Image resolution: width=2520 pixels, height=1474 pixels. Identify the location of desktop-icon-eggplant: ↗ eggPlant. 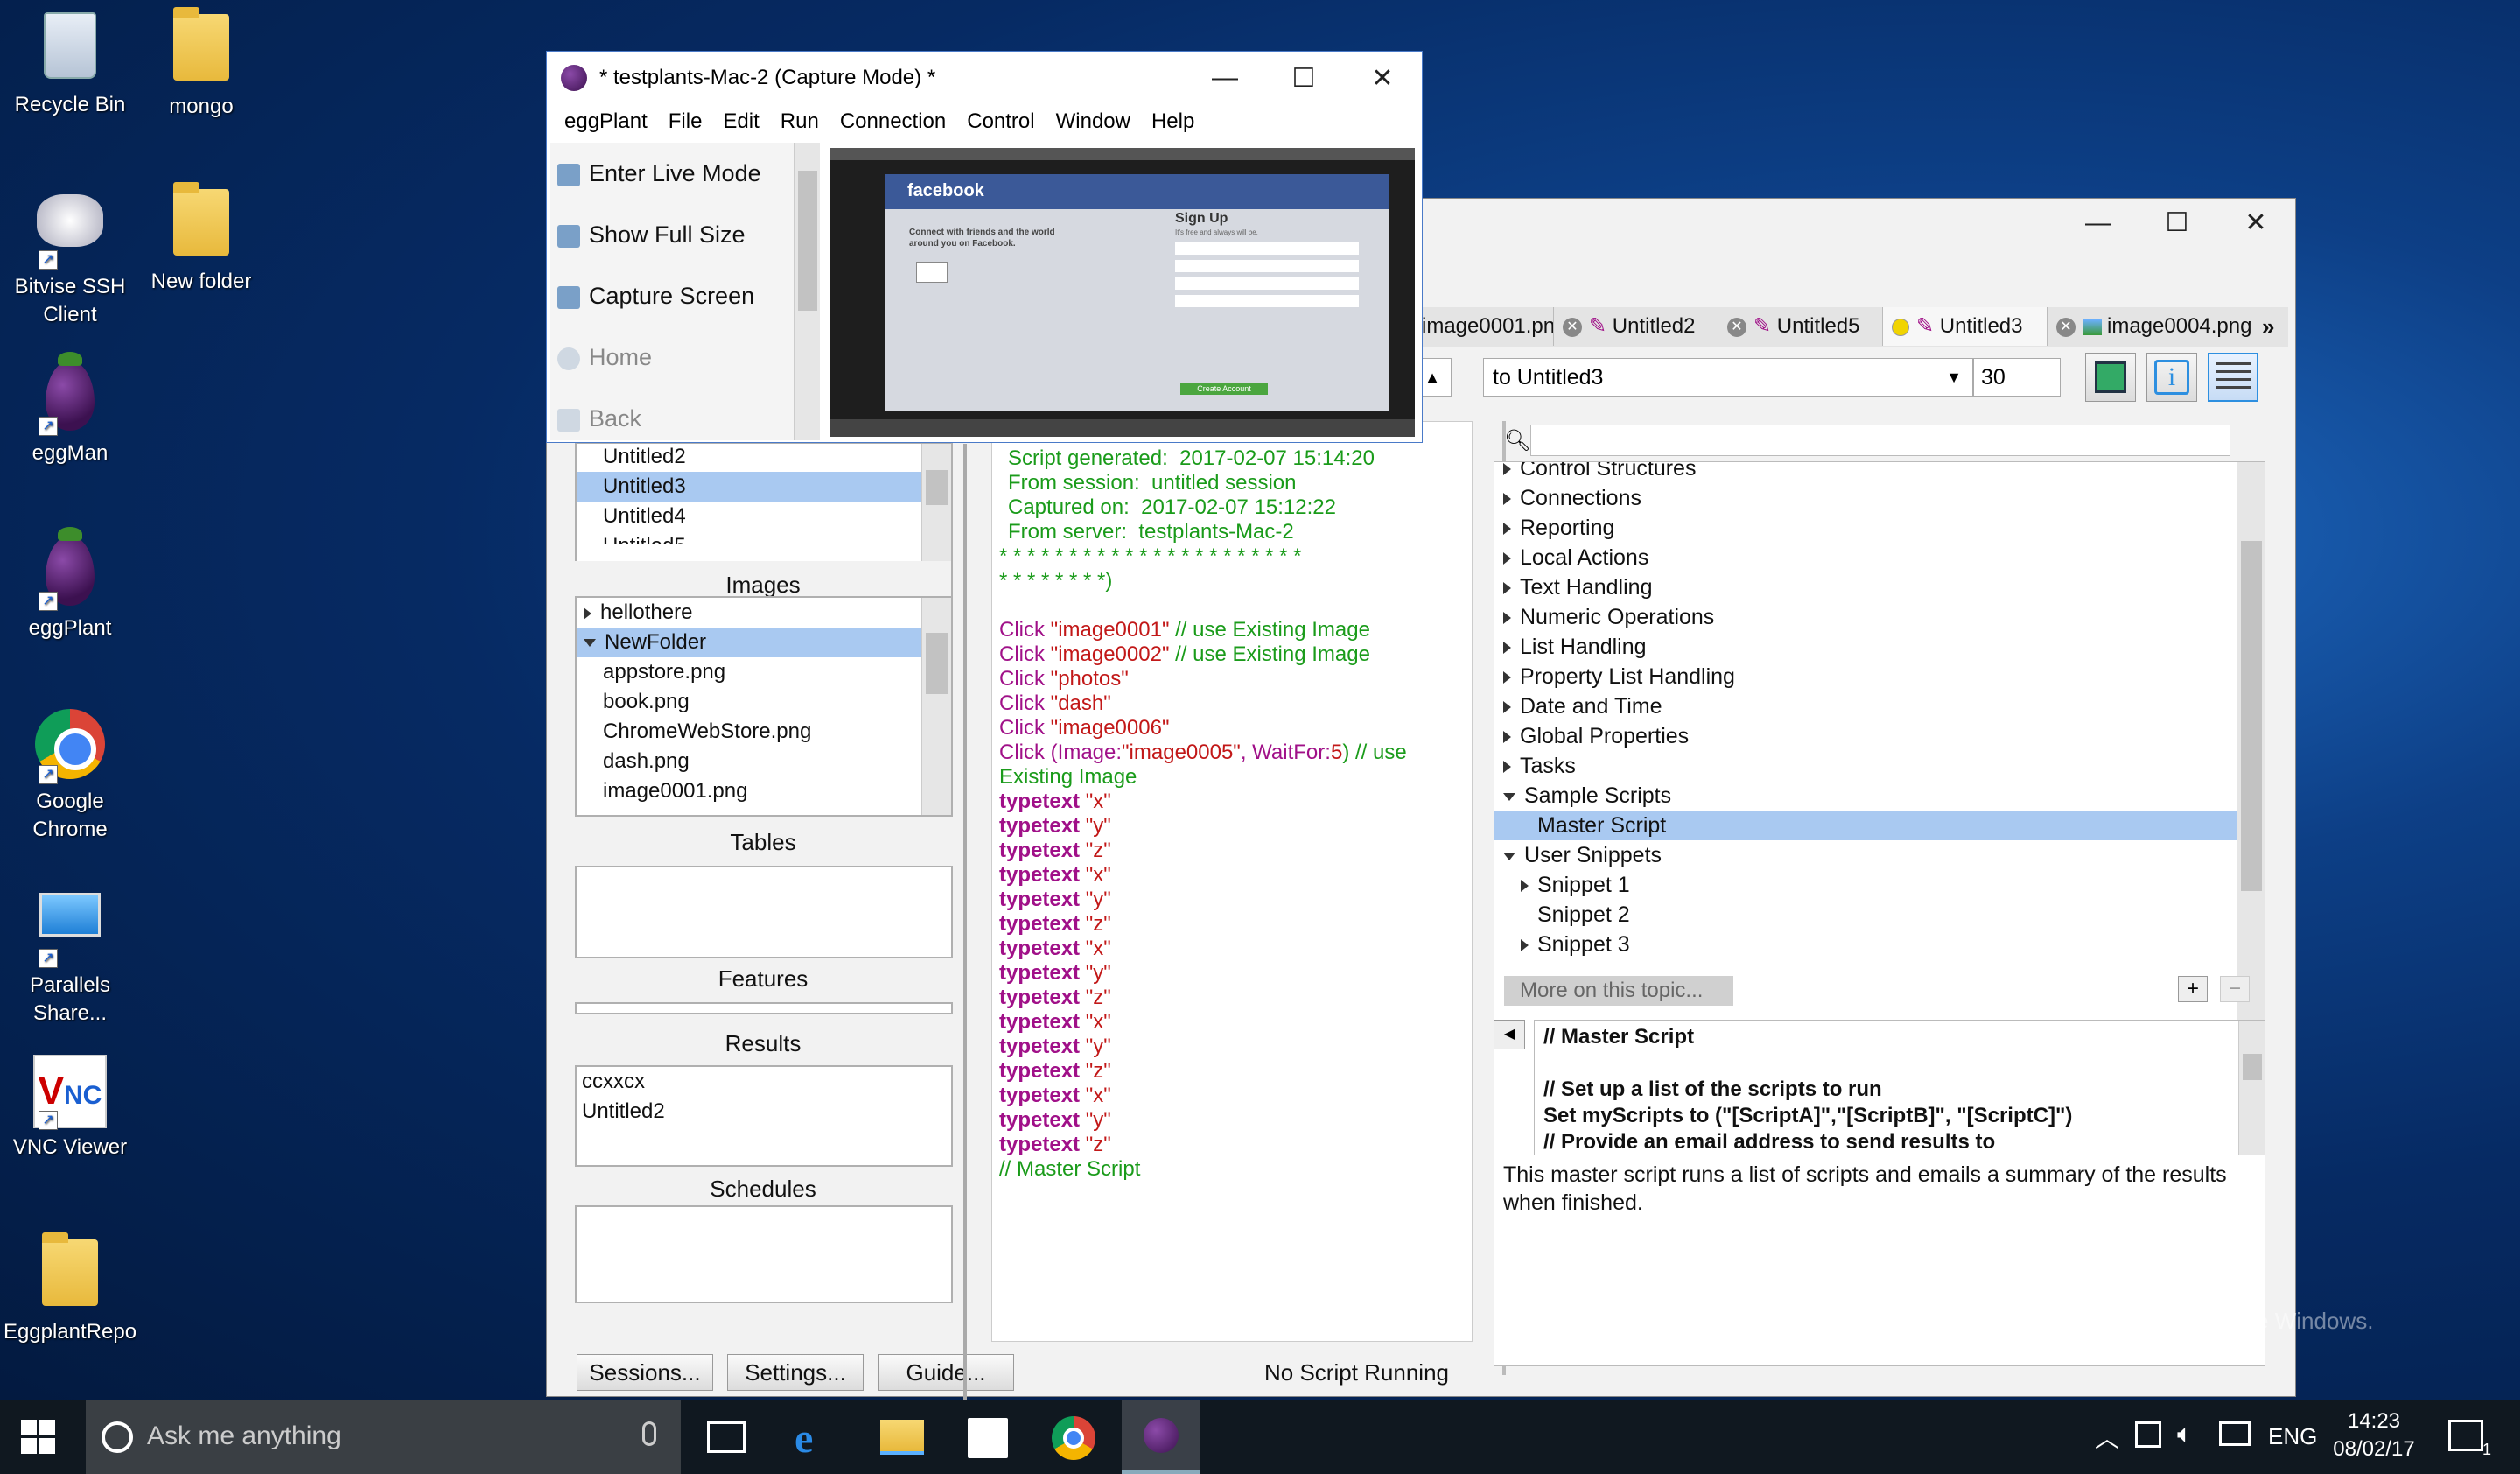
(70, 584).